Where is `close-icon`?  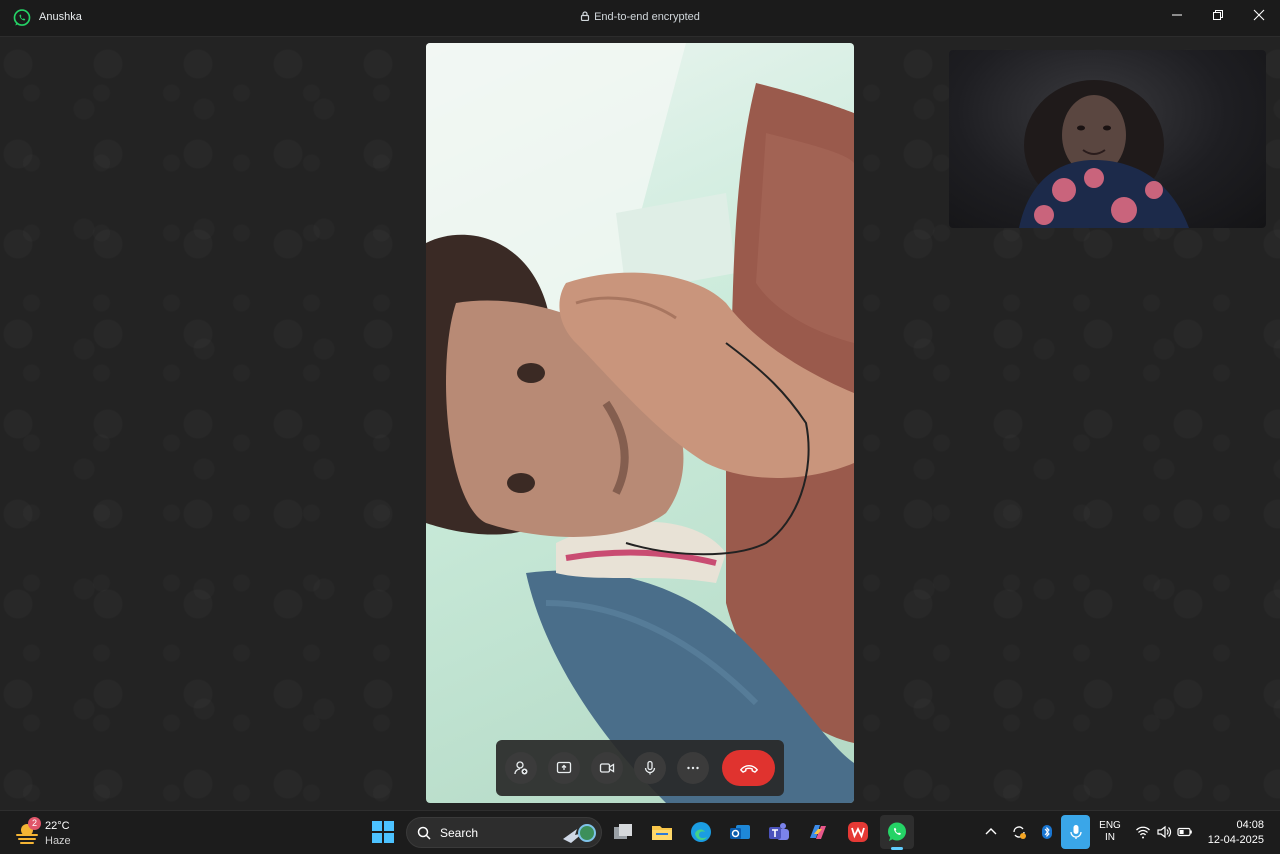
close-icon is located at coordinates (1259, 15).